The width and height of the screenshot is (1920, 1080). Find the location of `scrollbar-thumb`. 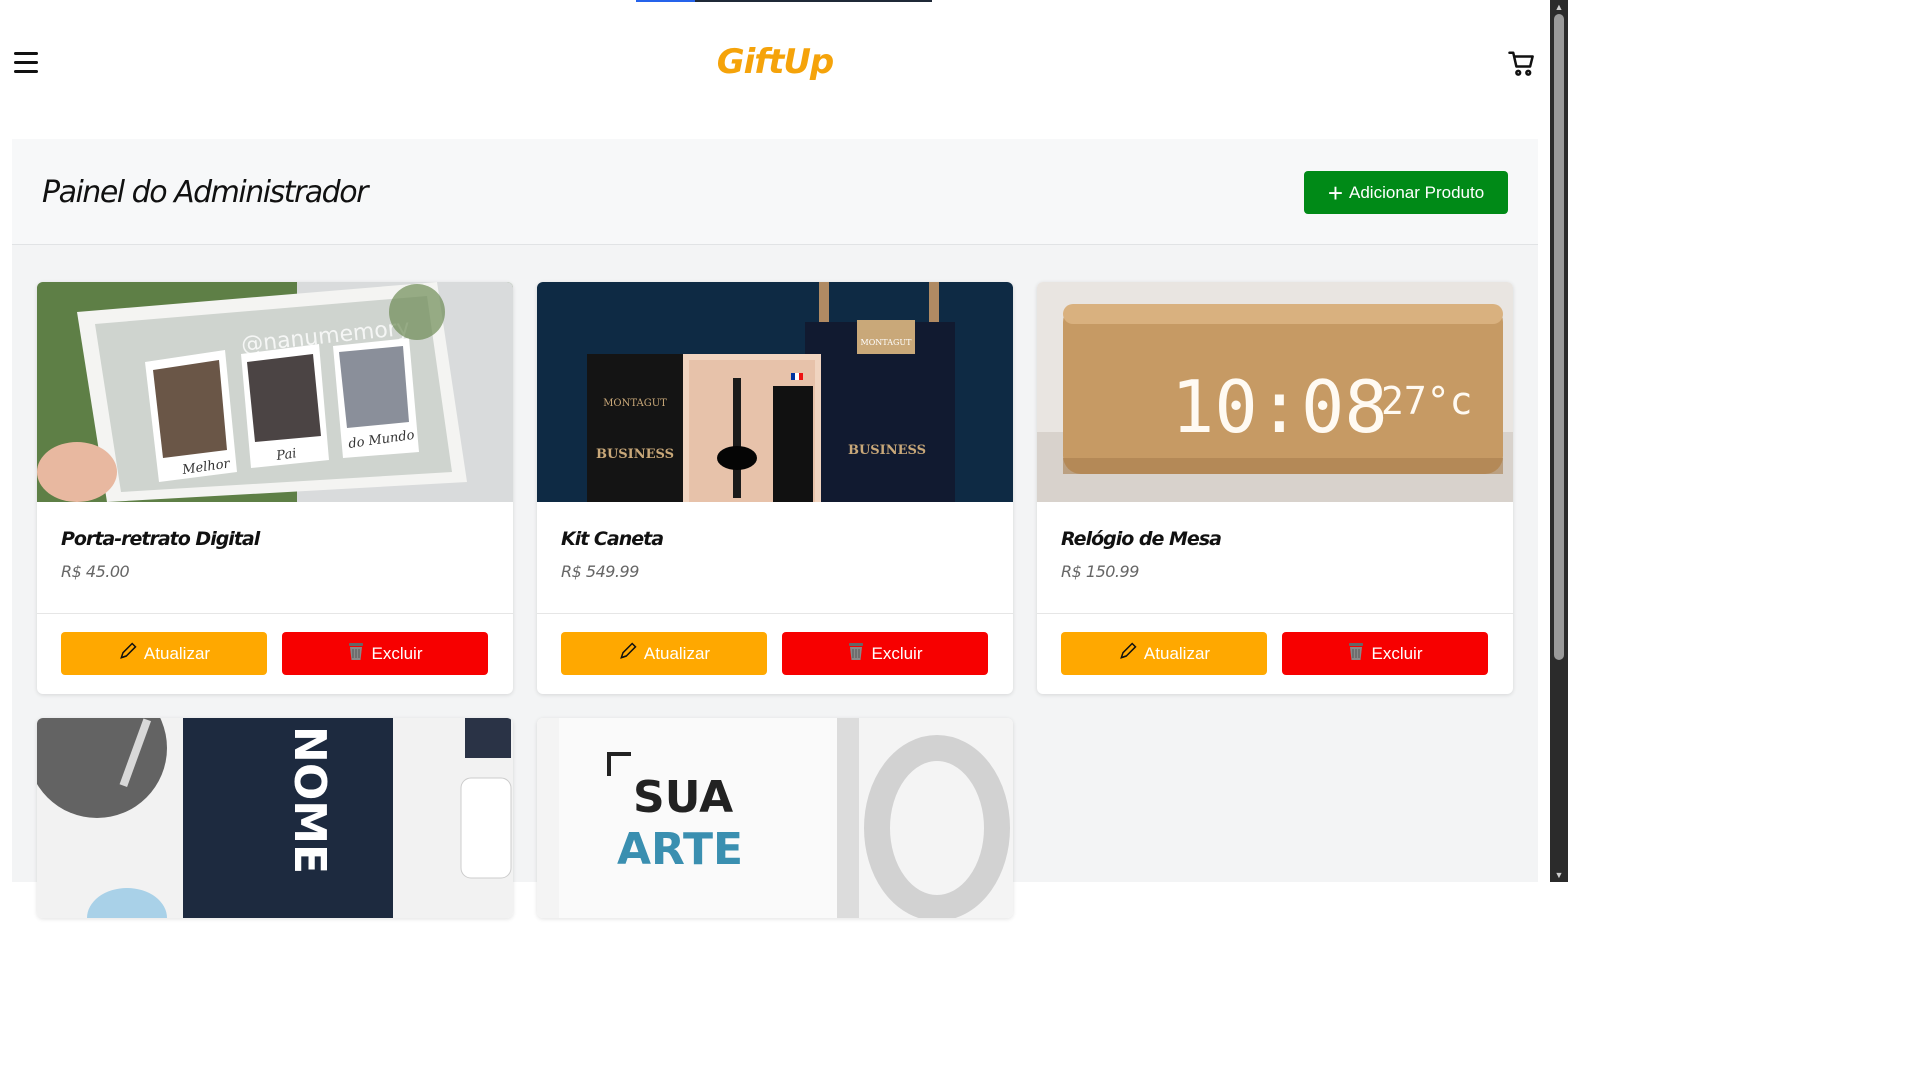

scrollbar-thumb is located at coordinates (1559, 337).